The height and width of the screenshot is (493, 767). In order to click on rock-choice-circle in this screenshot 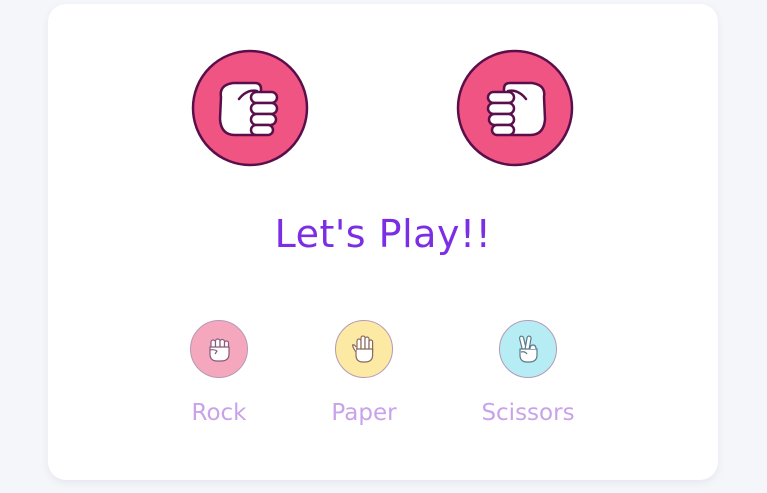, I will do `click(219, 349)`.